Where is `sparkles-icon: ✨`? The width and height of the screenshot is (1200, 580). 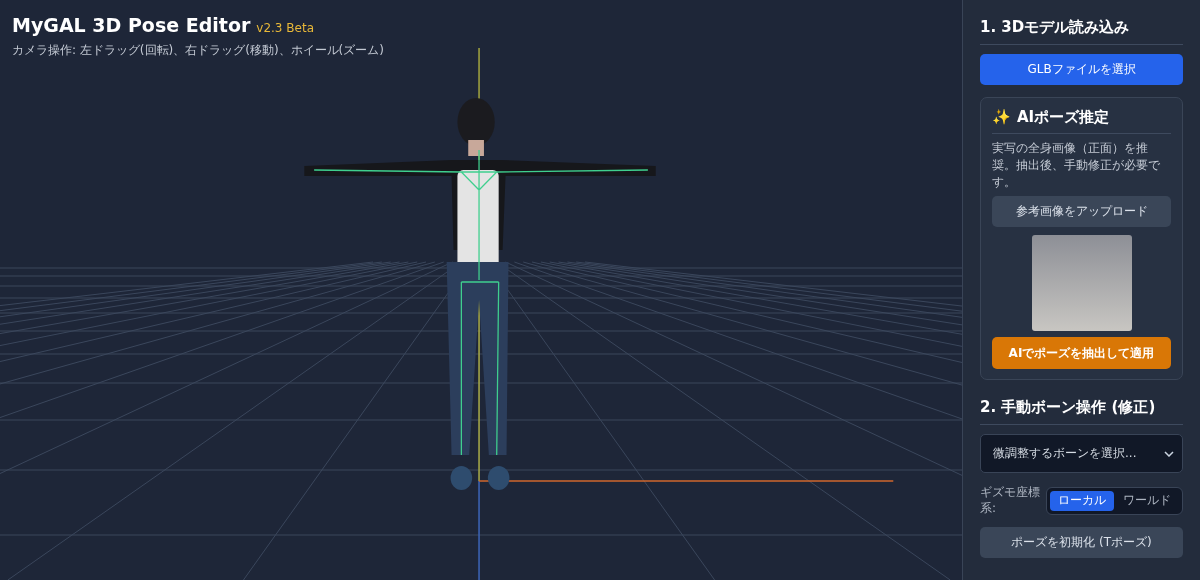
sparkles-icon: ✨ is located at coordinates (1001, 117).